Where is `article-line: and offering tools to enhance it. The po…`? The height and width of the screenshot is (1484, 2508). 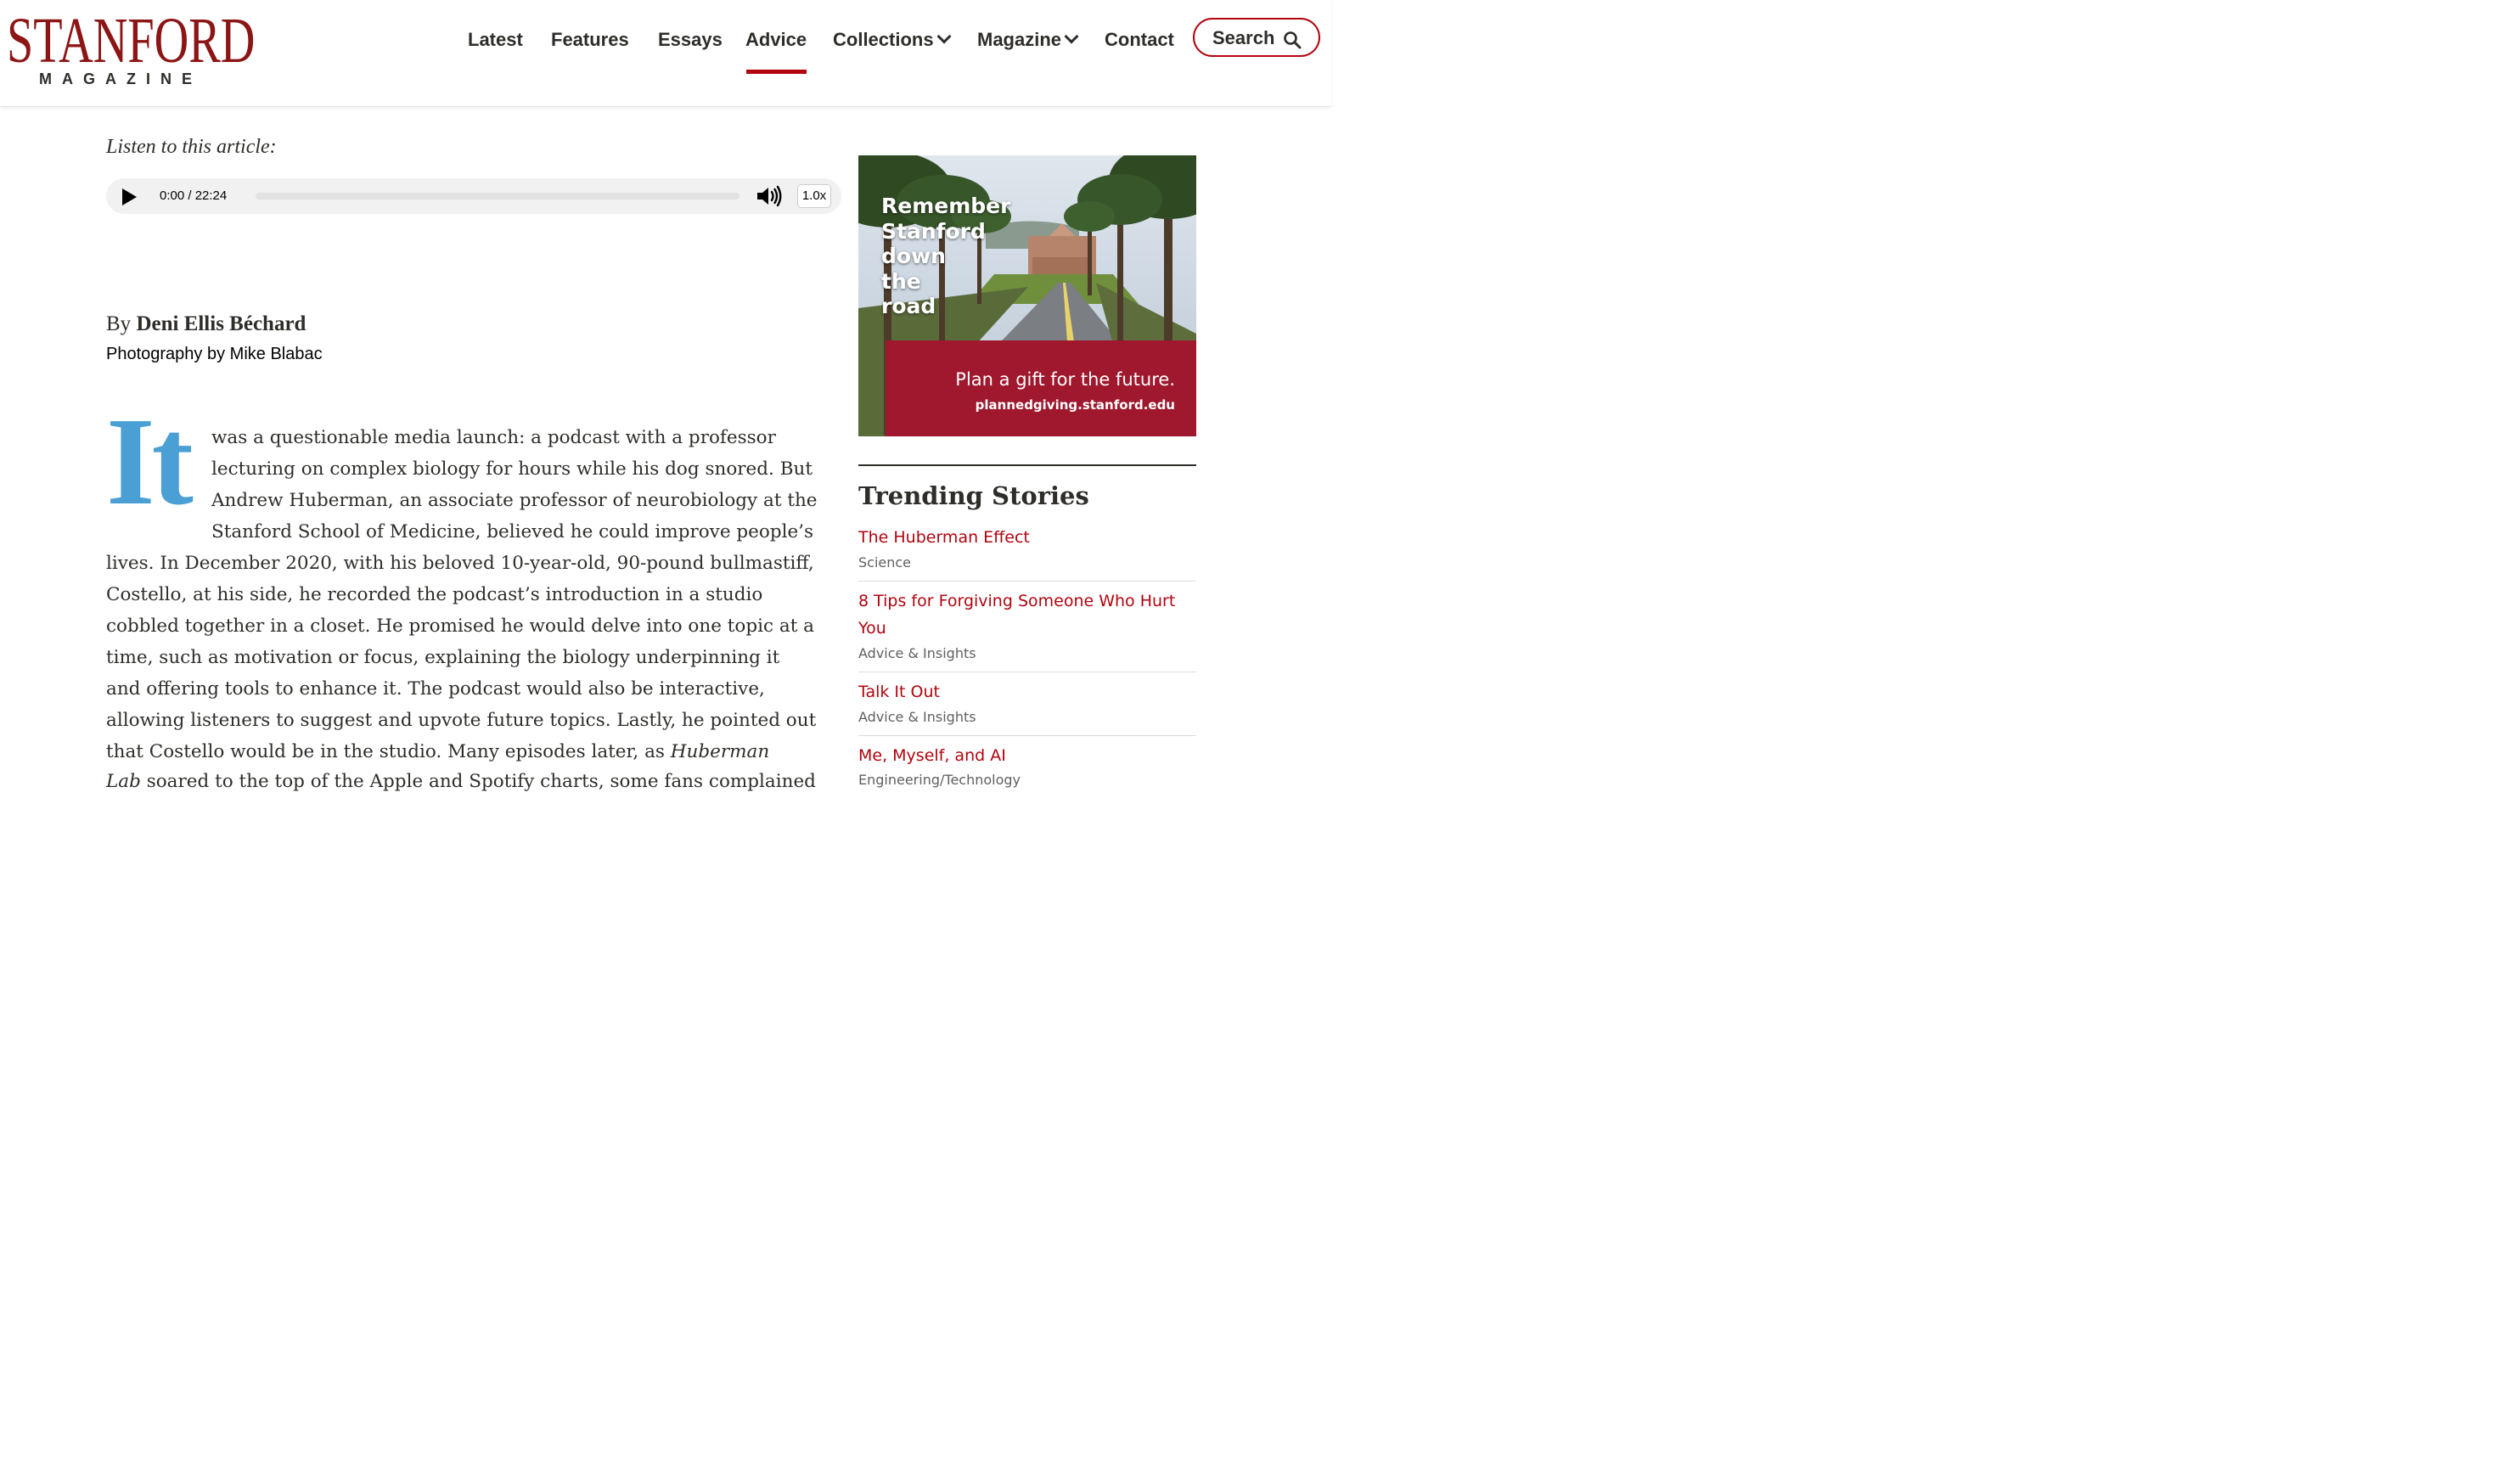 article-line: and offering tools to enhance it. The po… is located at coordinates (435, 689).